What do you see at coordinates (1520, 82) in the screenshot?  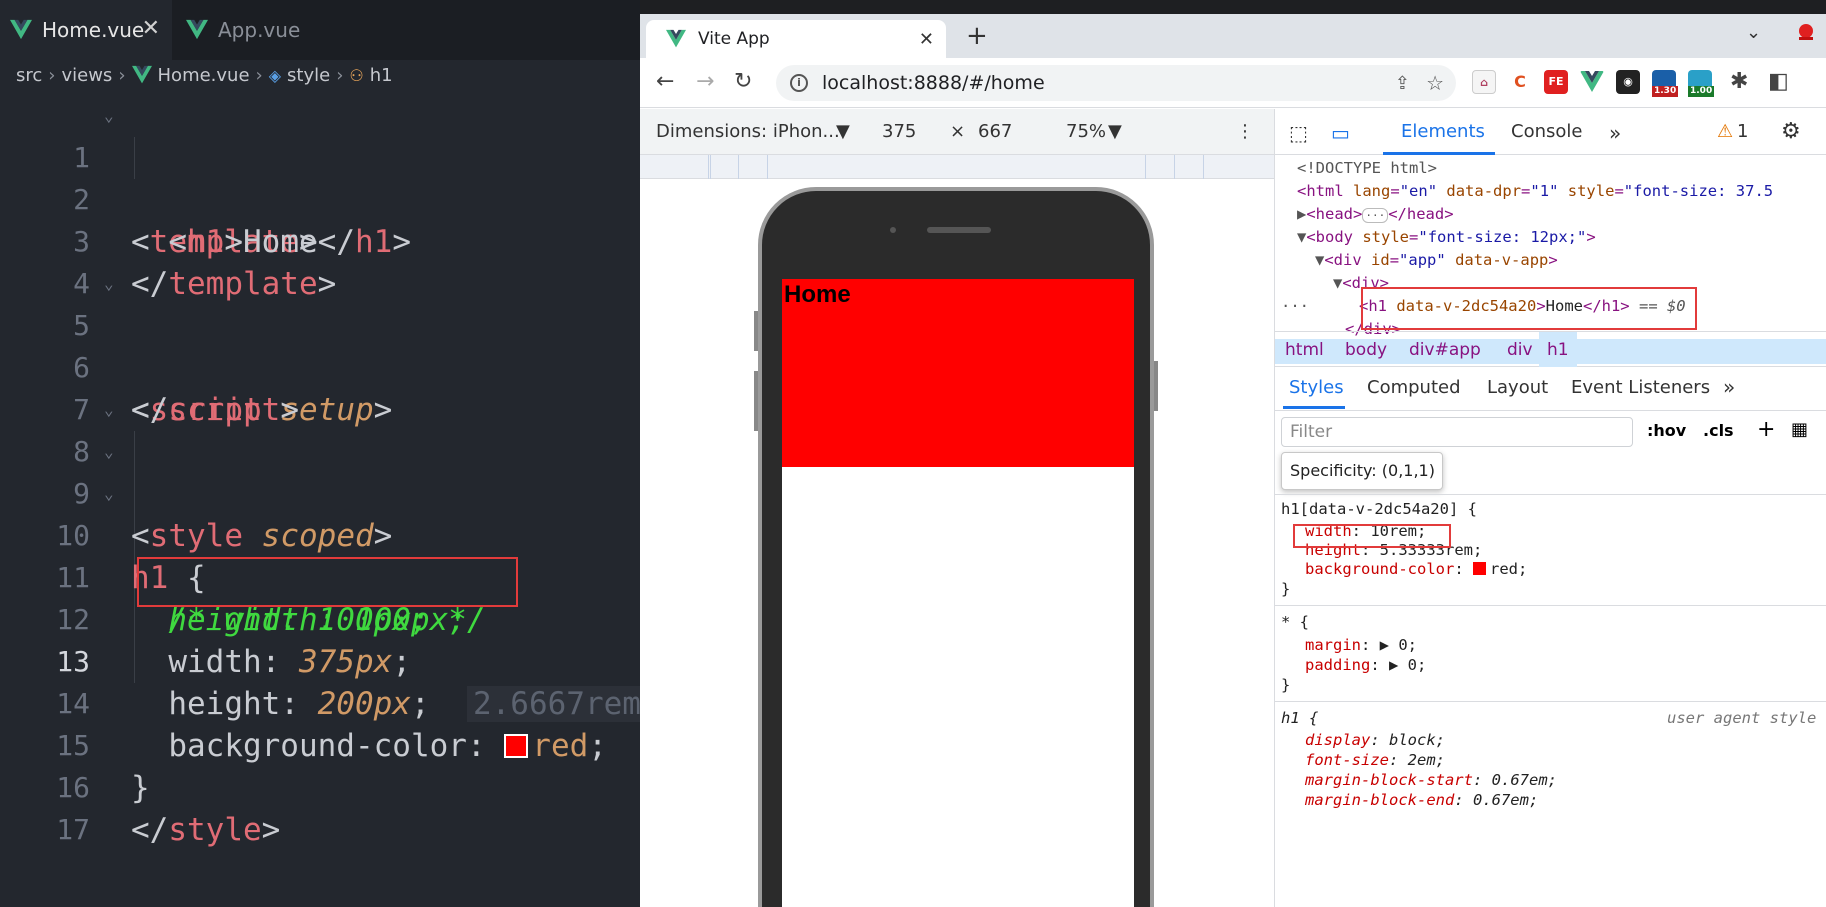 I see `extension-icon: C` at bounding box center [1520, 82].